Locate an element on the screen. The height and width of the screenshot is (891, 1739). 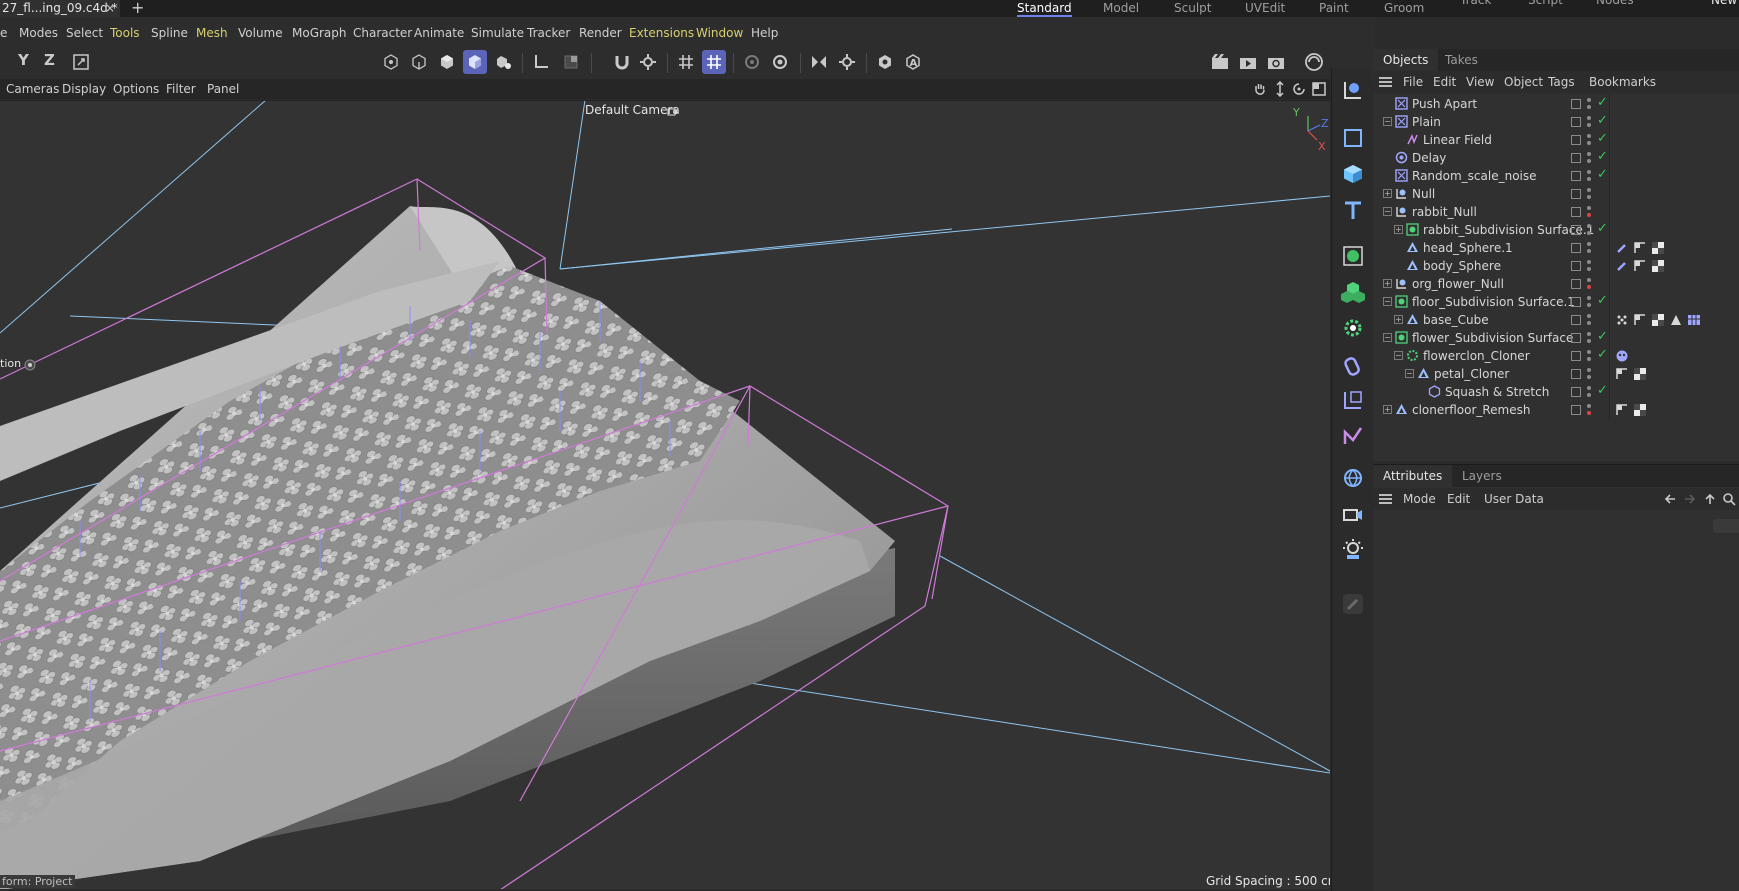
object-name: Push Apart is located at coordinates (1444, 104).